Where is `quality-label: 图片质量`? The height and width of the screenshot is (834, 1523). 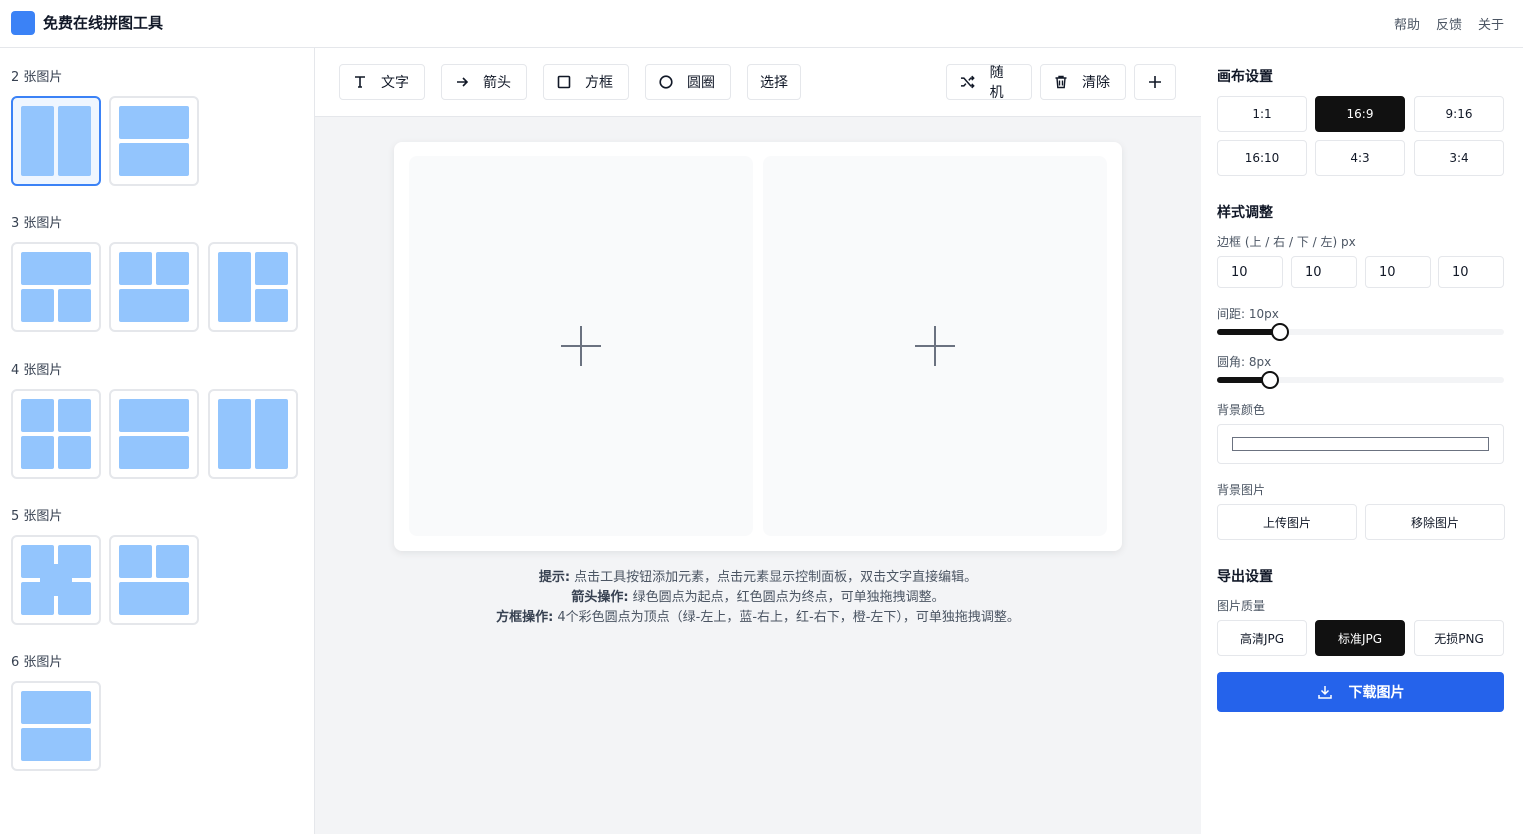
quality-label: 图片质量 is located at coordinates (1241, 606).